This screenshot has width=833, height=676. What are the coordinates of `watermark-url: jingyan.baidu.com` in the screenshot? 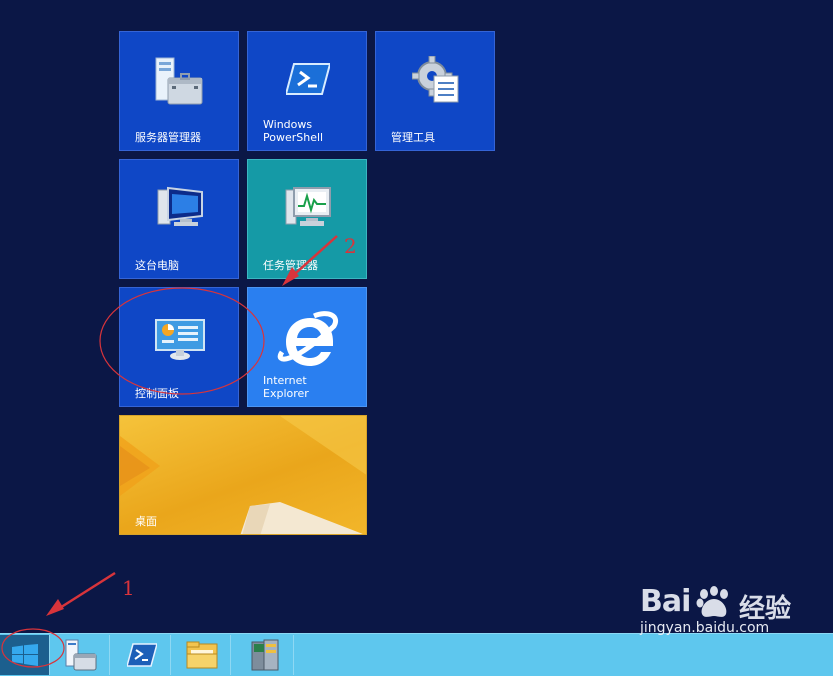 It's located at (705, 628).